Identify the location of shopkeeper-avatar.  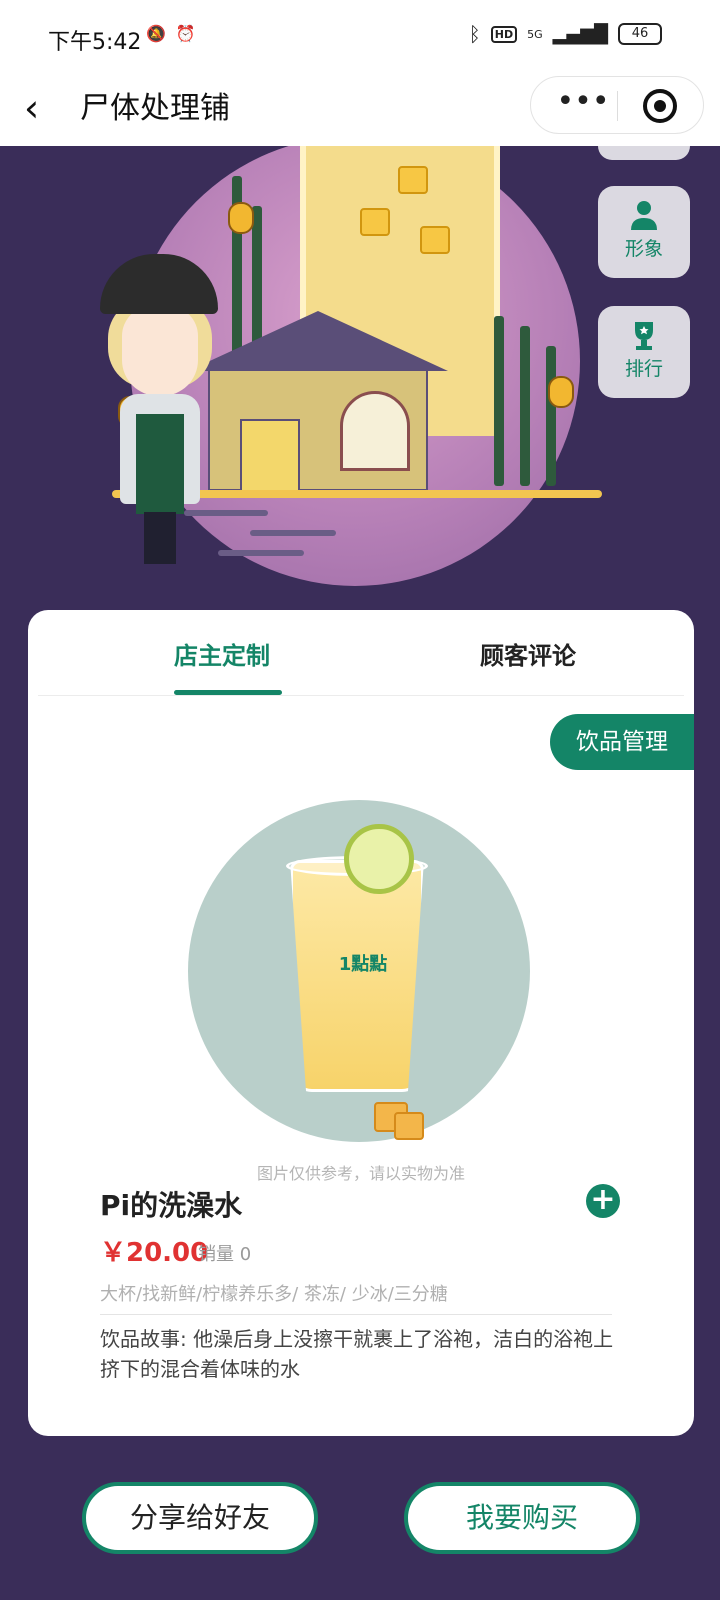
(160, 414).